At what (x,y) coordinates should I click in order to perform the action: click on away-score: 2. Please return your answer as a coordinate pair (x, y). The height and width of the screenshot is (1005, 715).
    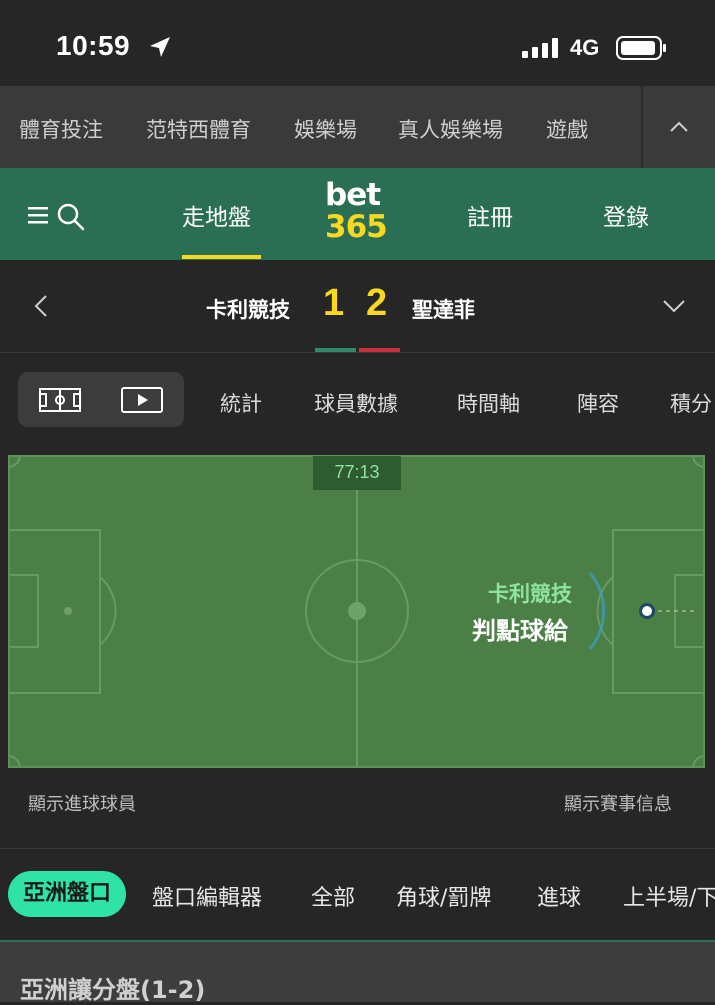
    Looking at the image, I should click on (377, 303).